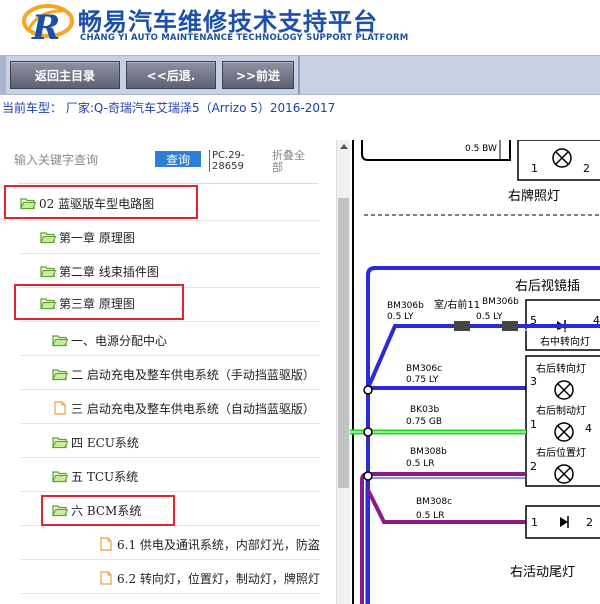  Describe the element at coordinates (424, 422) in the screenshot. I see `wire-spec: 0.75 GB` at that location.